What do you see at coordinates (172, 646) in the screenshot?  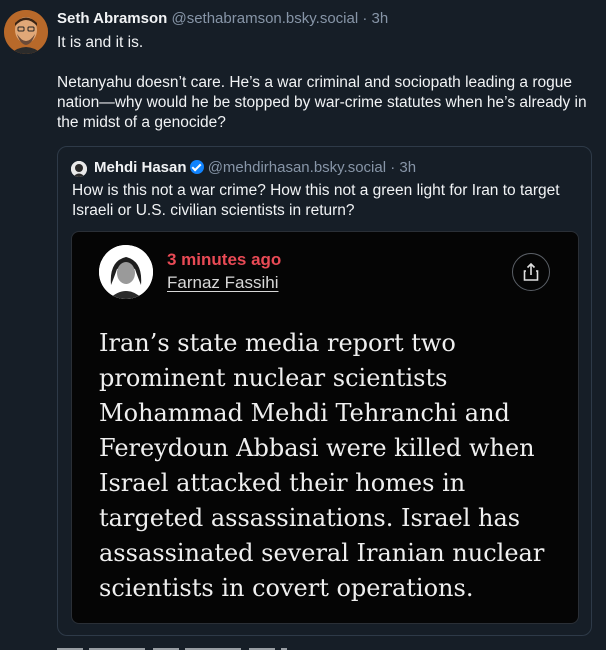 I see `next-post-peek` at bounding box center [172, 646].